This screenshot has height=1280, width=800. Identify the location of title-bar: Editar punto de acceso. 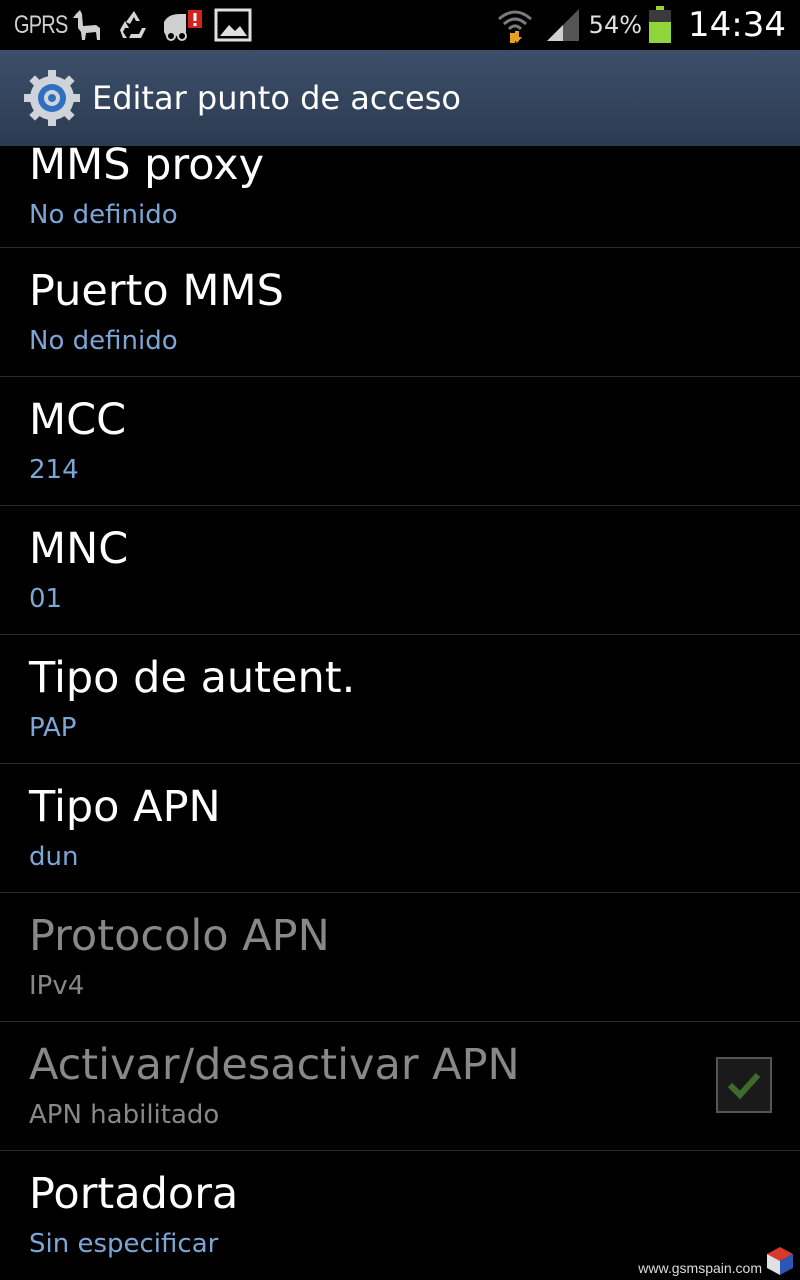
(400, 98).